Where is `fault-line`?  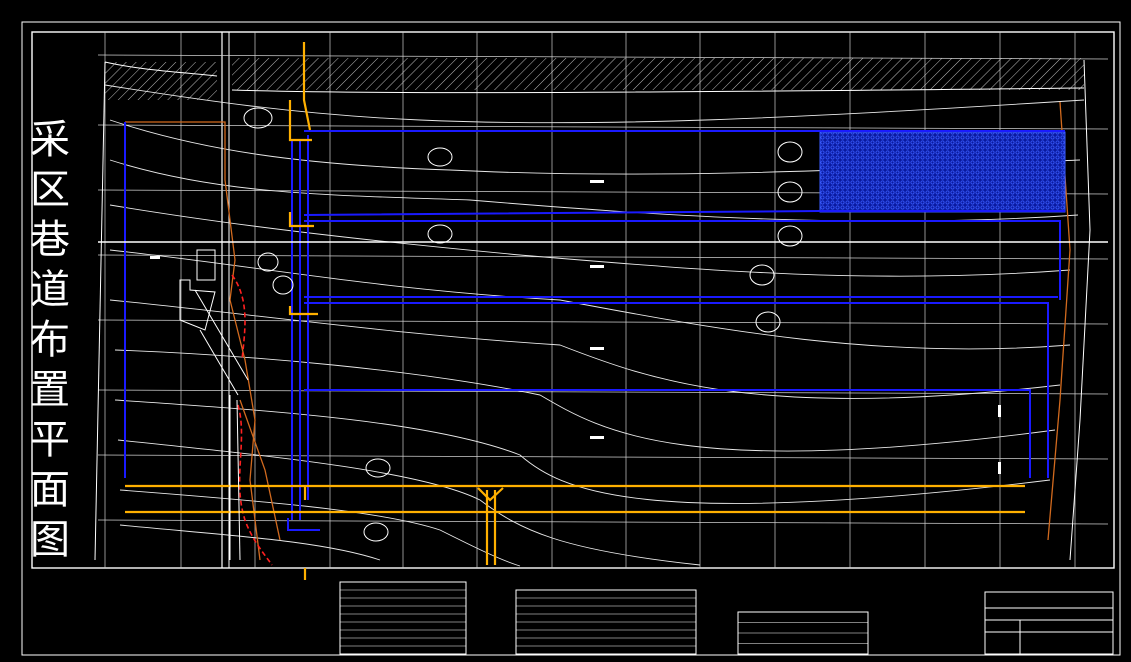 fault-line is located at coordinates (252, 420).